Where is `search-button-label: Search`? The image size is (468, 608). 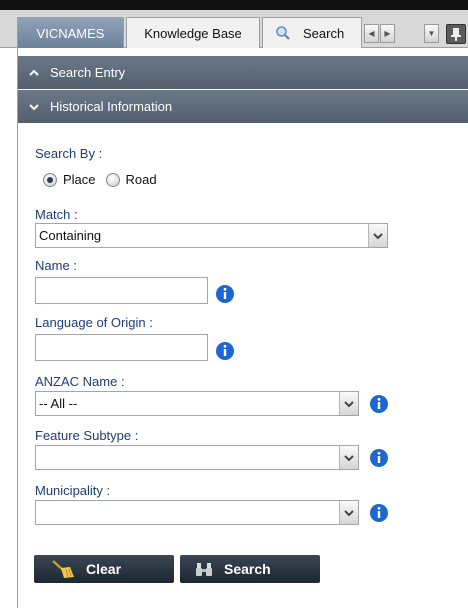 search-button-label: Search is located at coordinates (247, 569).